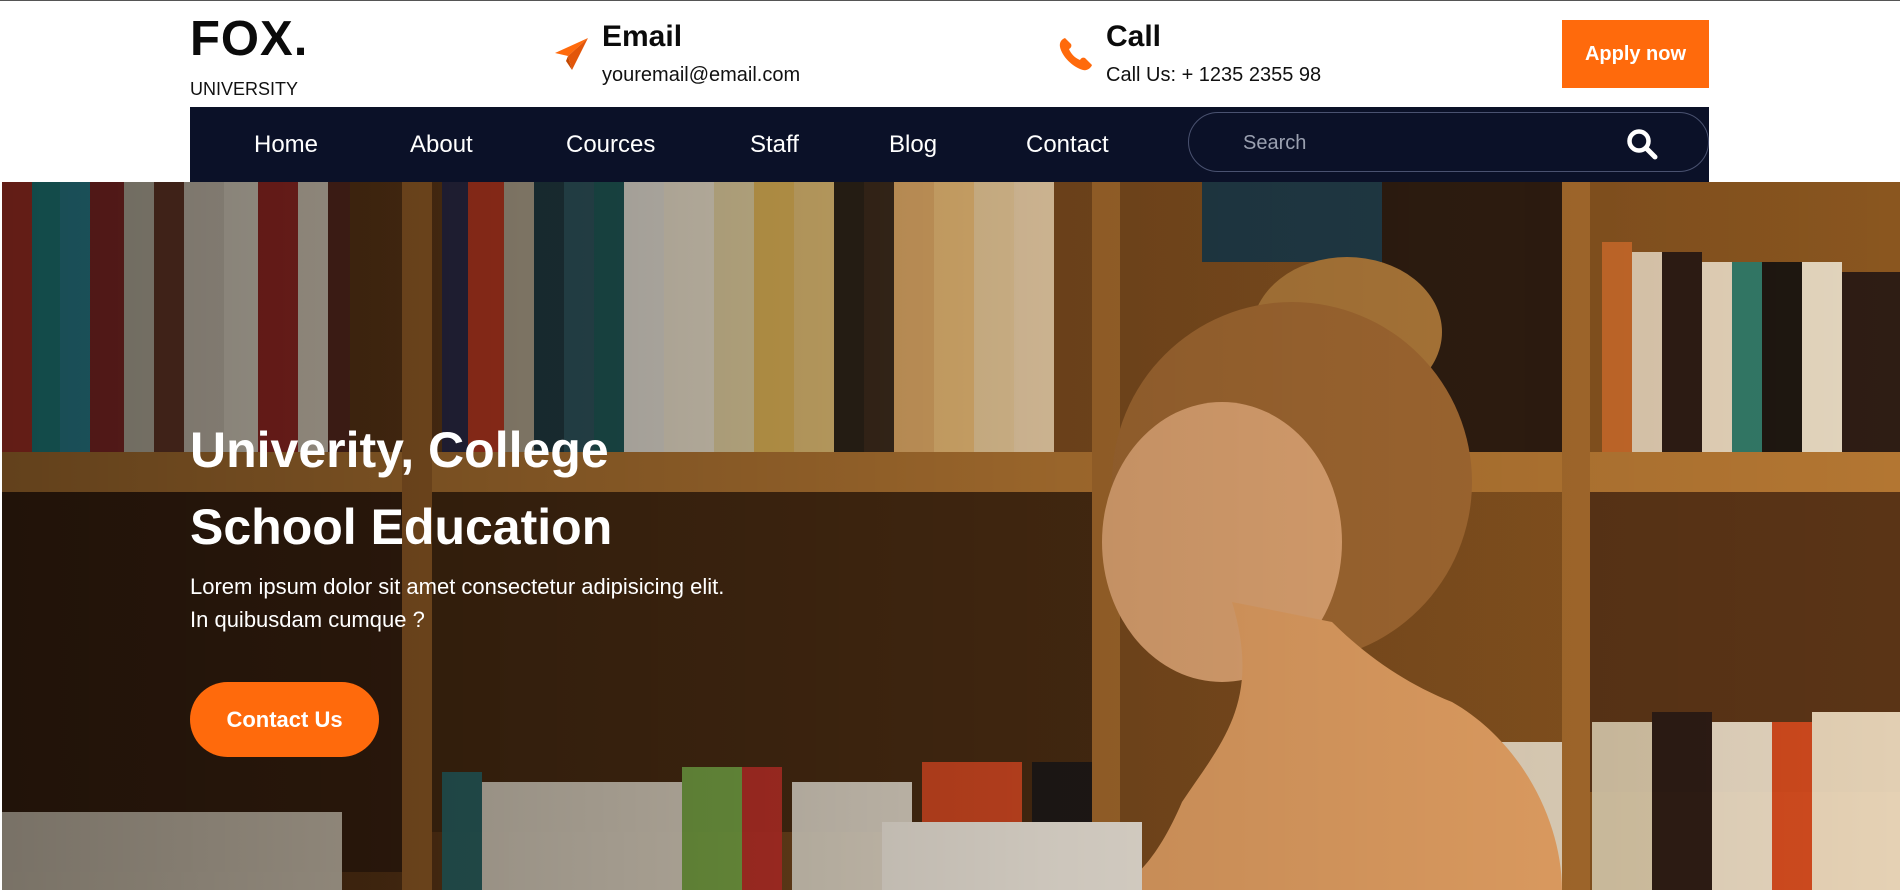 This screenshot has width=1900, height=890. I want to click on nav-item-about: About, so click(441, 144).